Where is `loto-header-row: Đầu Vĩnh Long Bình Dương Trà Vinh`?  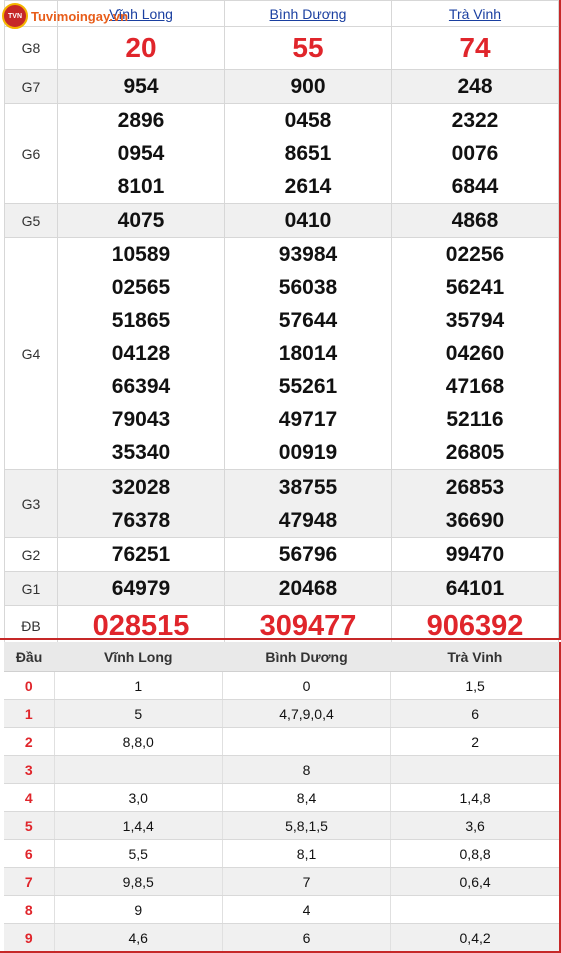 loto-header-row: Đầu Vĩnh Long Bình Dương Trà Vinh is located at coordinates (281, 657).